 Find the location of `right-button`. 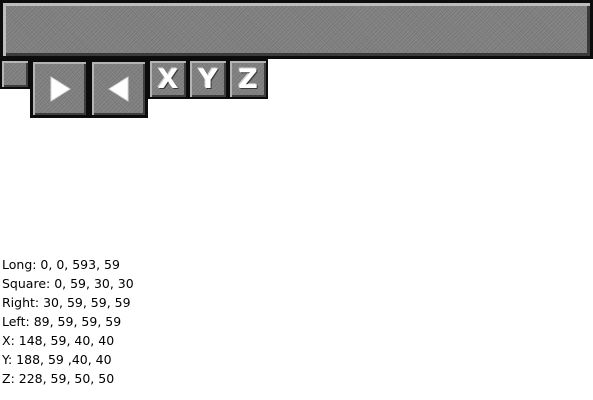

right-button is located at coordinates (59, 88).